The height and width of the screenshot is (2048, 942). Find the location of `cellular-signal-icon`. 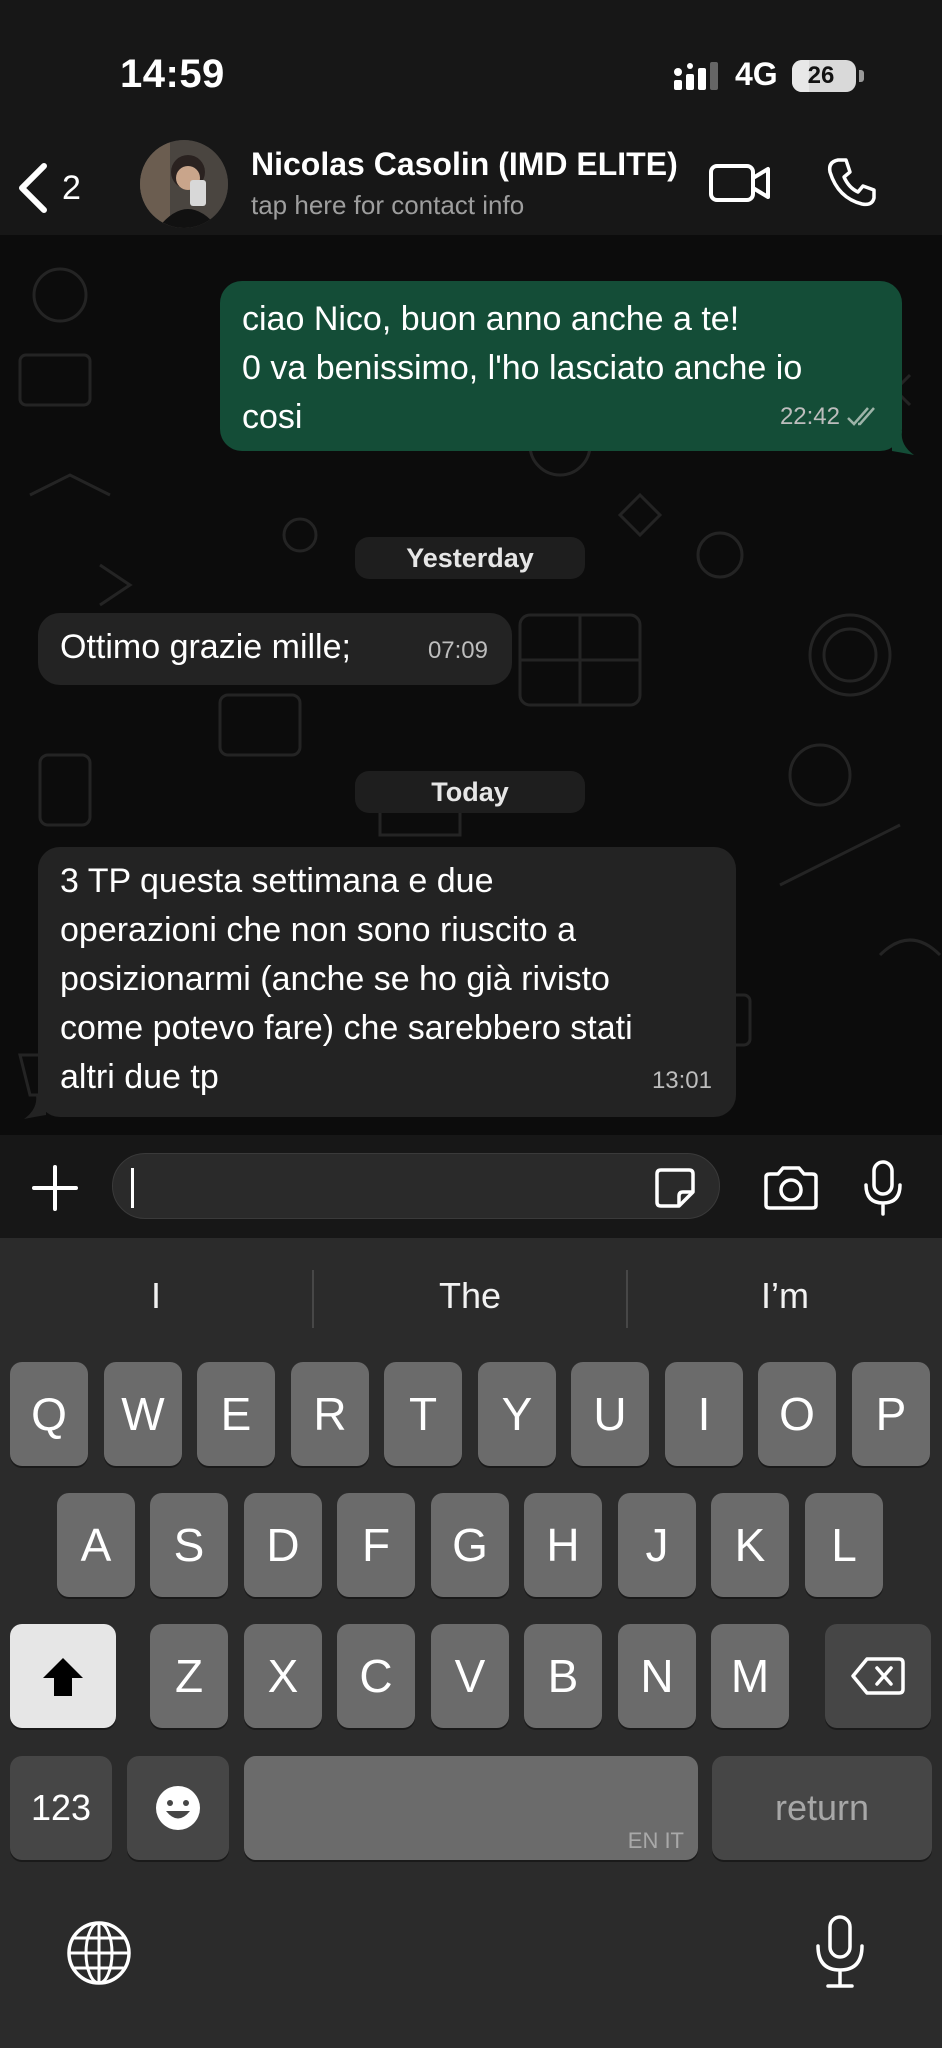

cellular-signal-icon is located at coordinates (696, 76).